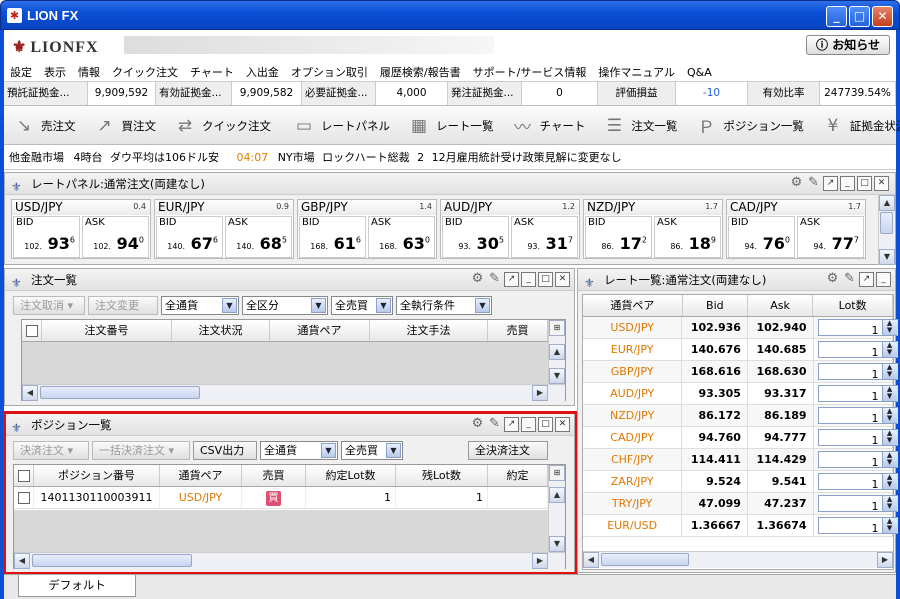 This screenshot has width=900, height=599. I want to click on rate-ask: 102.940, so click(781, 327).